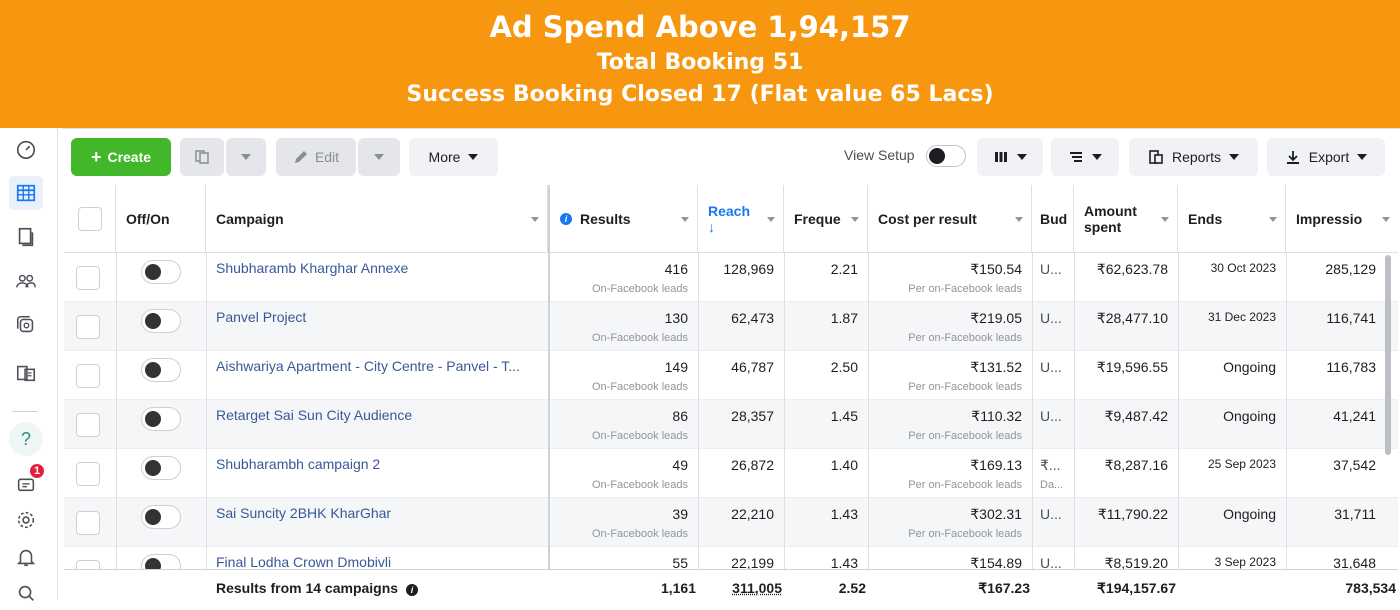 The height and width of the screenshot is (610, 1400). I want to click on audience-icon, so click(26, 281).